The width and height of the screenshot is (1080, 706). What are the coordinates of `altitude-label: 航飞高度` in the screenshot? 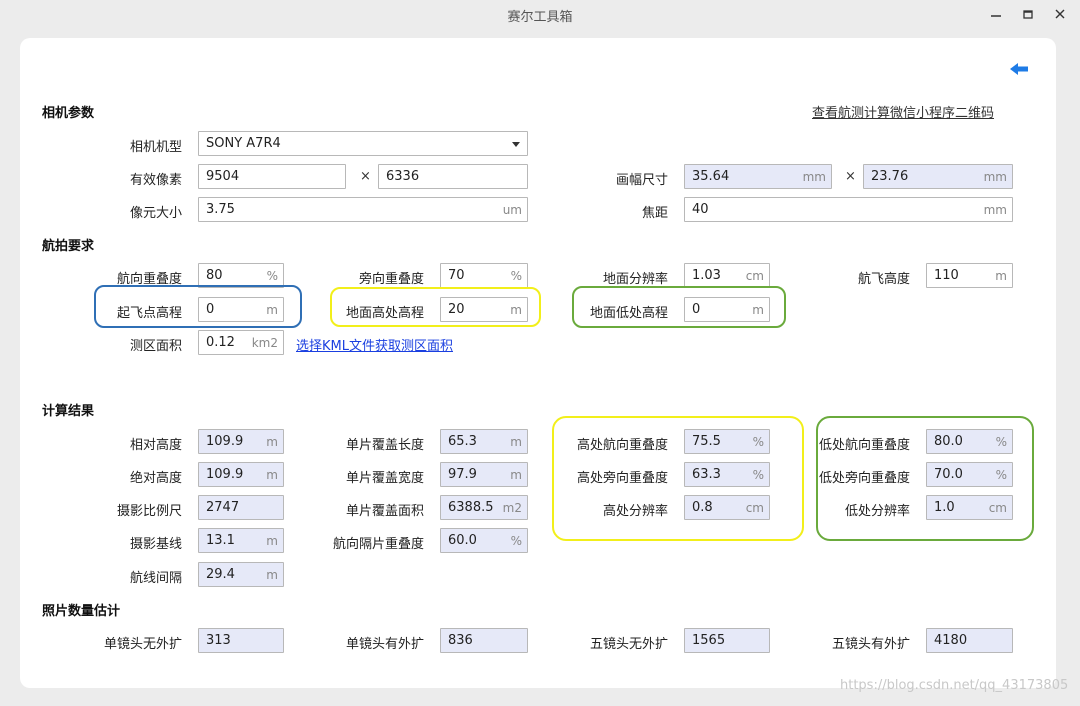 It's located at (883, 279).